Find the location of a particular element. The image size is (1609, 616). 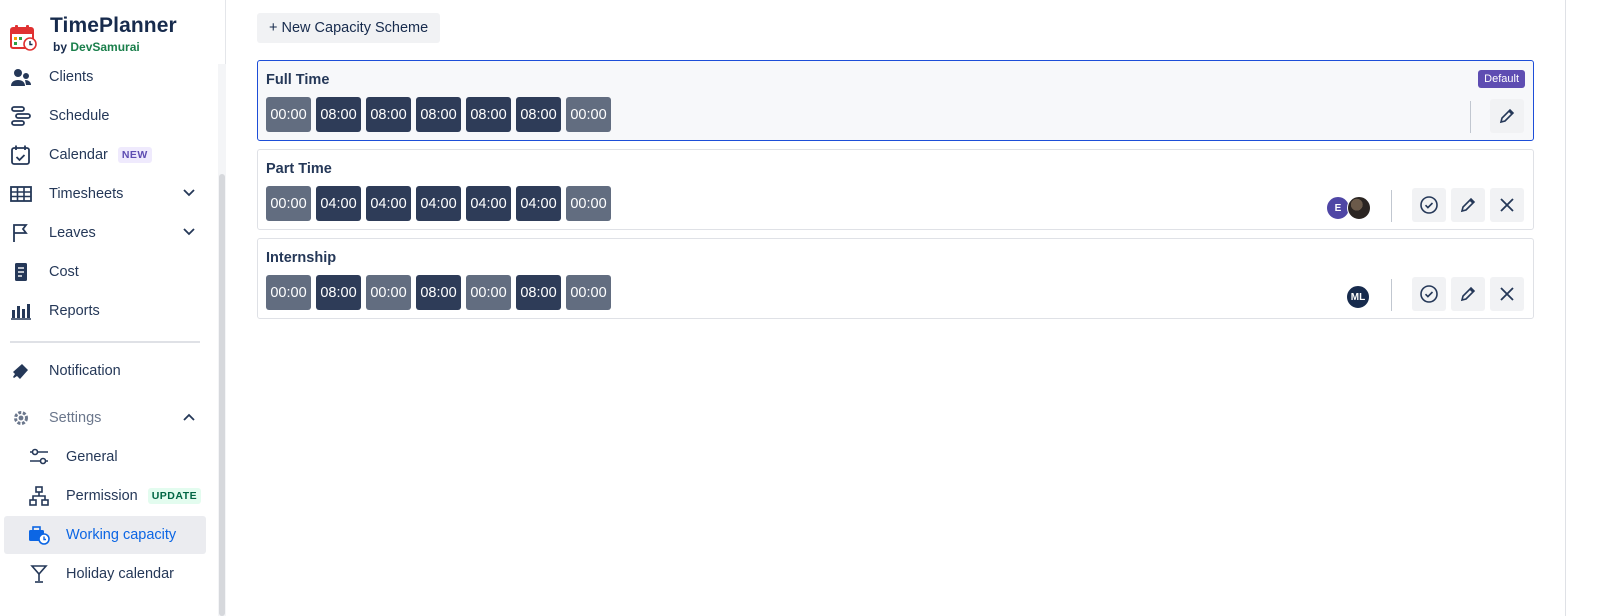

sidebar-item-permission: Permission UPDATE is located at coordinates (105, 496).